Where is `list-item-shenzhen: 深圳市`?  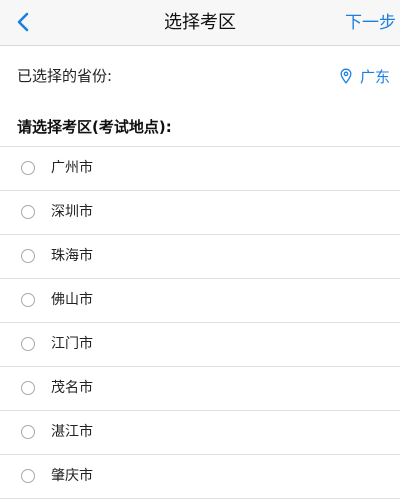 list-item-shenzhen: 深圳市 is located at coordinates (200, 213).